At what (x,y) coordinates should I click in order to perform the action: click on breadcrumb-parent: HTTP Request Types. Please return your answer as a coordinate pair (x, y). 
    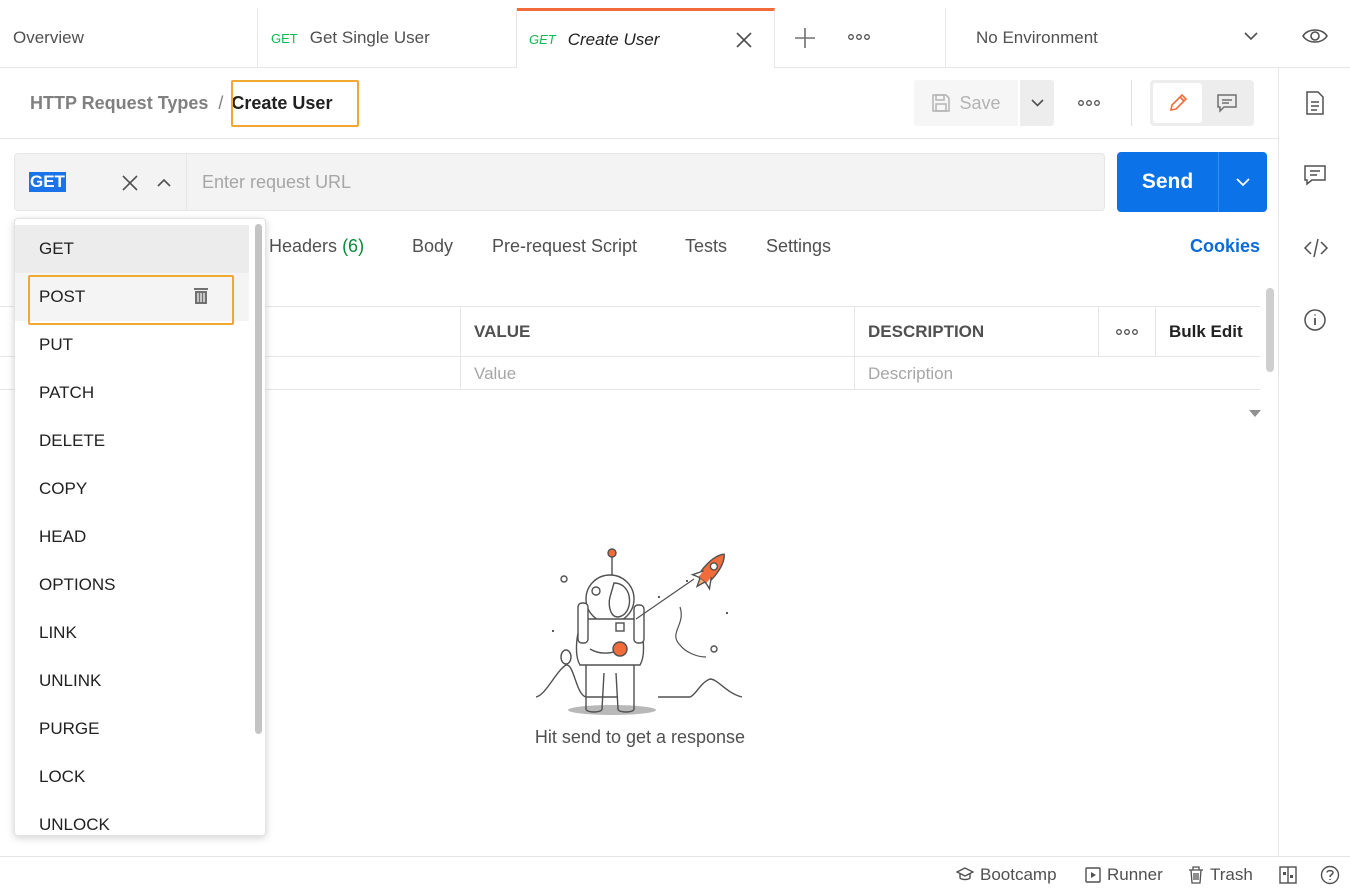
    Looking at the image, I should click on (119, 103).